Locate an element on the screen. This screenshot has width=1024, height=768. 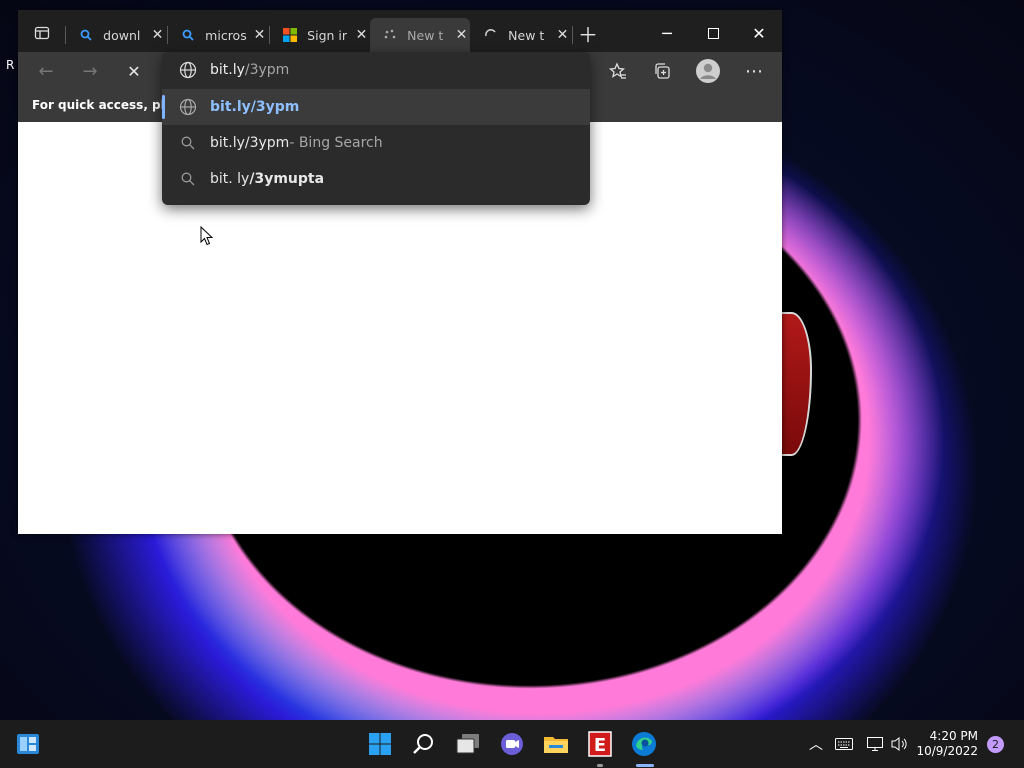
more-options-icon: ⋯ is located at coordinates (754, 71).